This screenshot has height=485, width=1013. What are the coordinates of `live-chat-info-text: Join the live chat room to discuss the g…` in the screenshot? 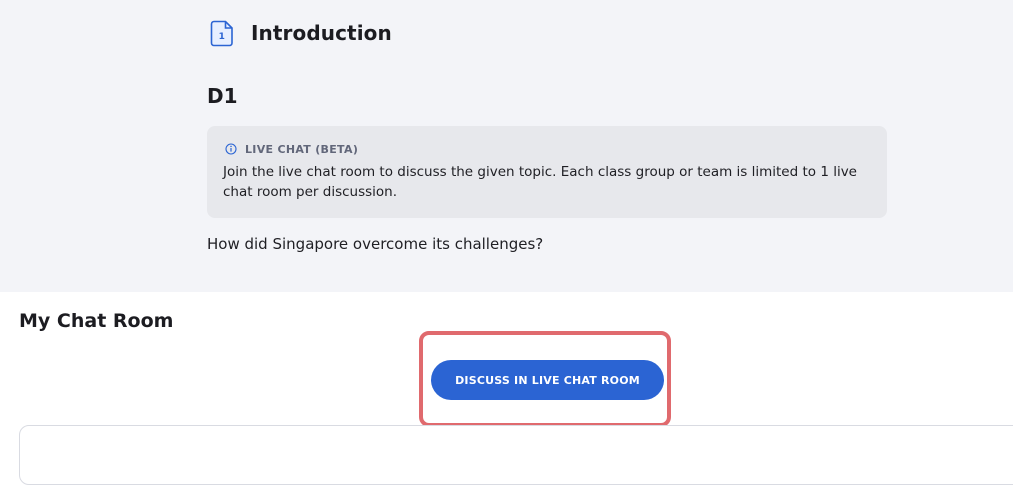 It's located at (540, 182).